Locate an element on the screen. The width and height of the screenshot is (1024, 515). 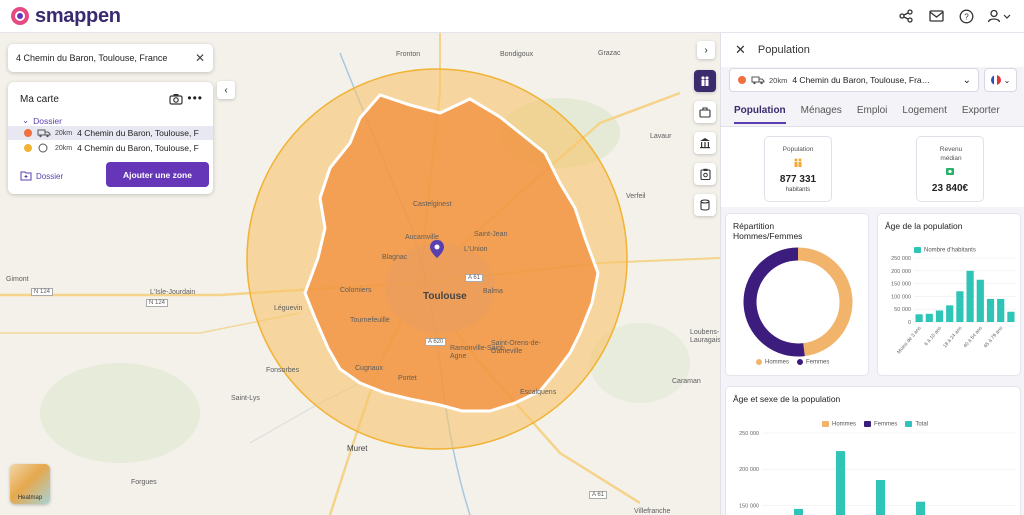
add-zone-button: Ajouter une zone is located at coordinates (157, 174).